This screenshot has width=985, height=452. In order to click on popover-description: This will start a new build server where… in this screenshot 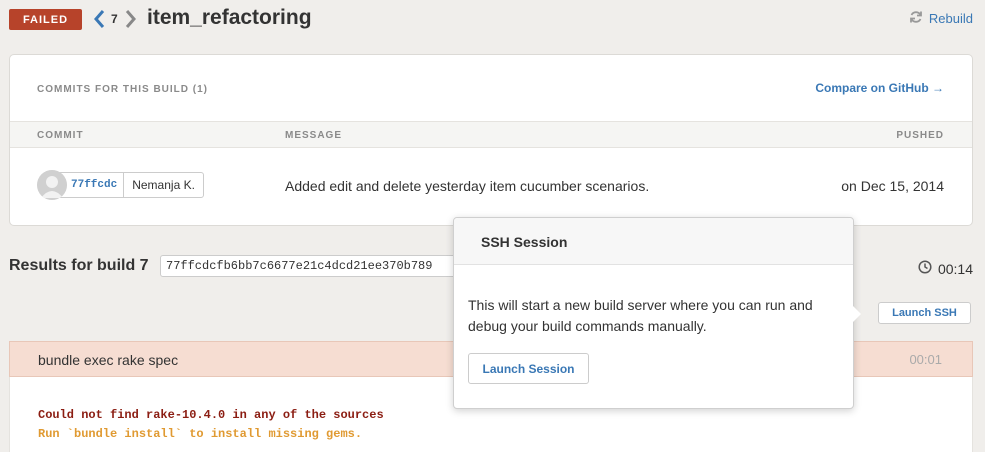, I will do `click(640, 315)`.